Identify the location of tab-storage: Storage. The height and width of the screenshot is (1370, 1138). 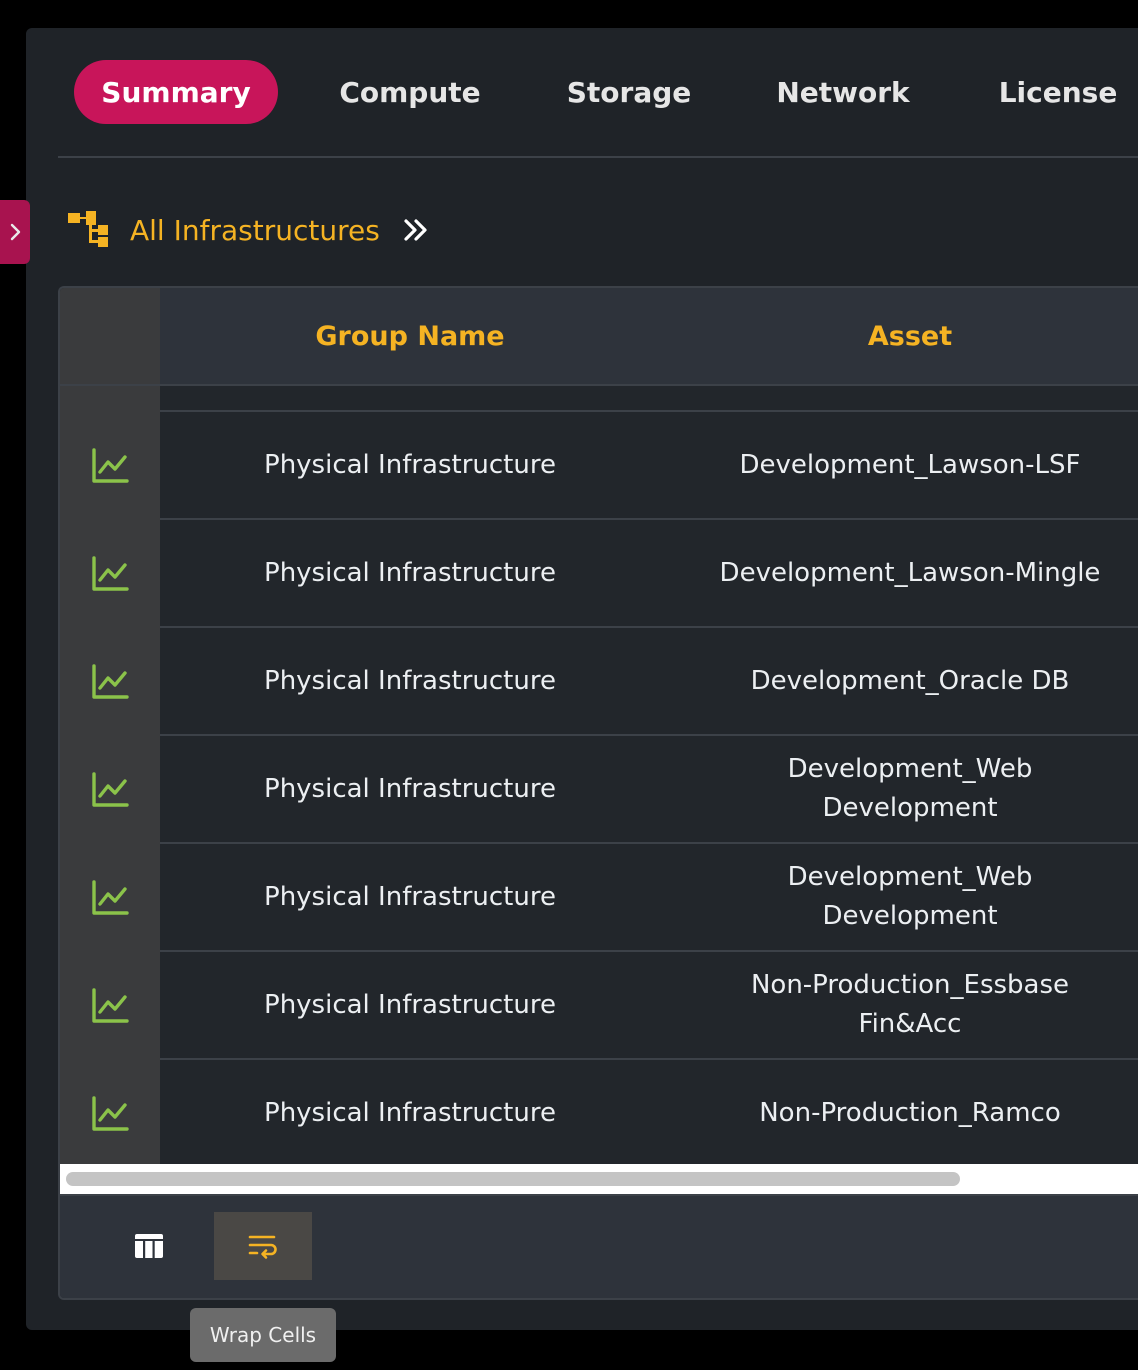
(629, 92).